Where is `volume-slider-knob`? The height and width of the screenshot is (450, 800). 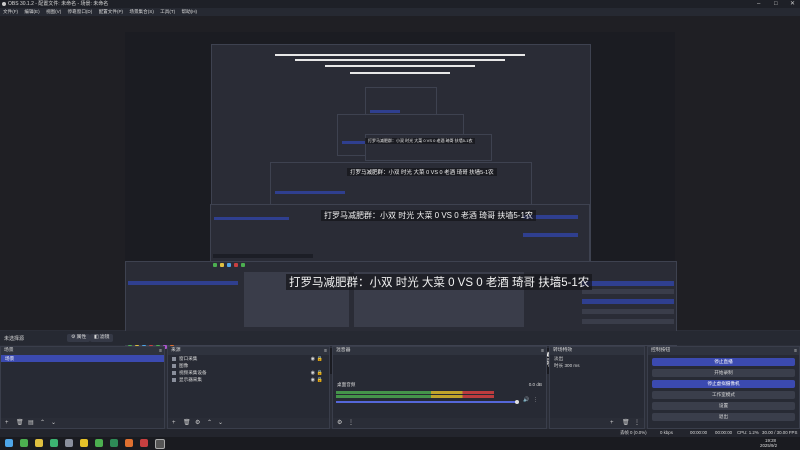 volume-slider-knob is located at coordinates (517, 402).